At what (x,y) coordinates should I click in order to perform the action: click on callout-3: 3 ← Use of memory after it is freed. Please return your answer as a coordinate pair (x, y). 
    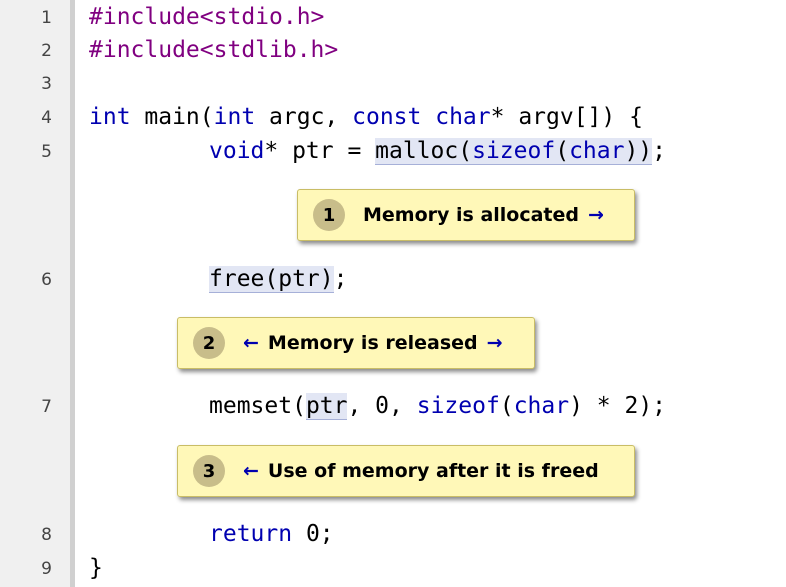
    Looking at the image, I should click on (406, 471).